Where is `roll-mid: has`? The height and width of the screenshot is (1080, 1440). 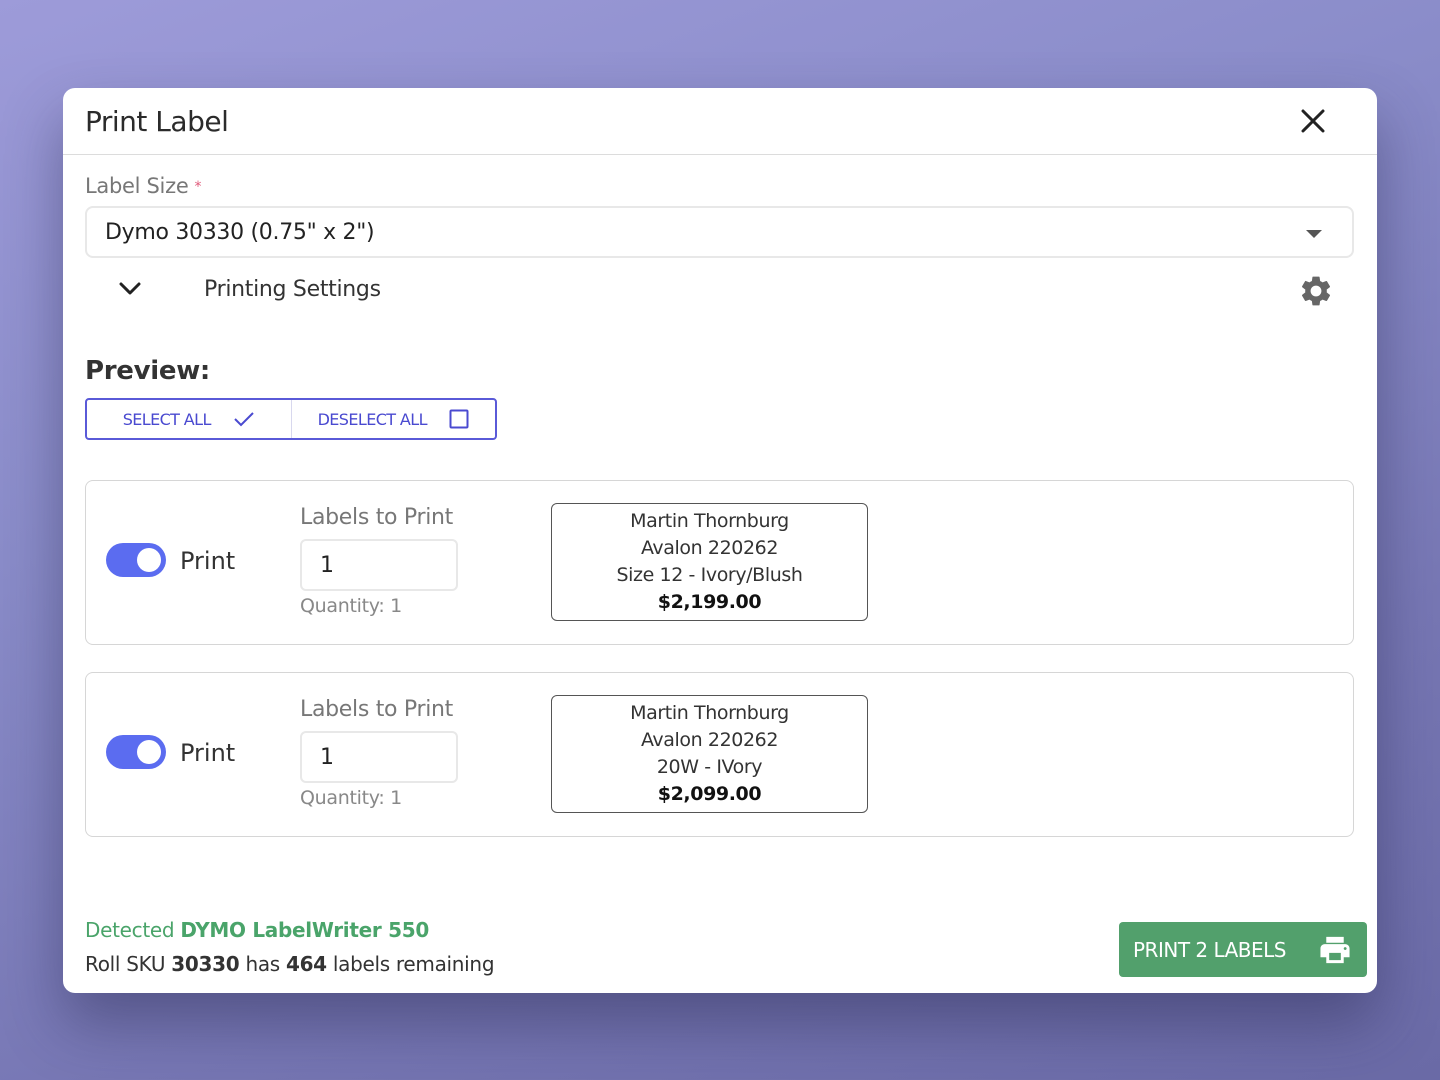 roll-mid: has is located at coordinates (262, 964).